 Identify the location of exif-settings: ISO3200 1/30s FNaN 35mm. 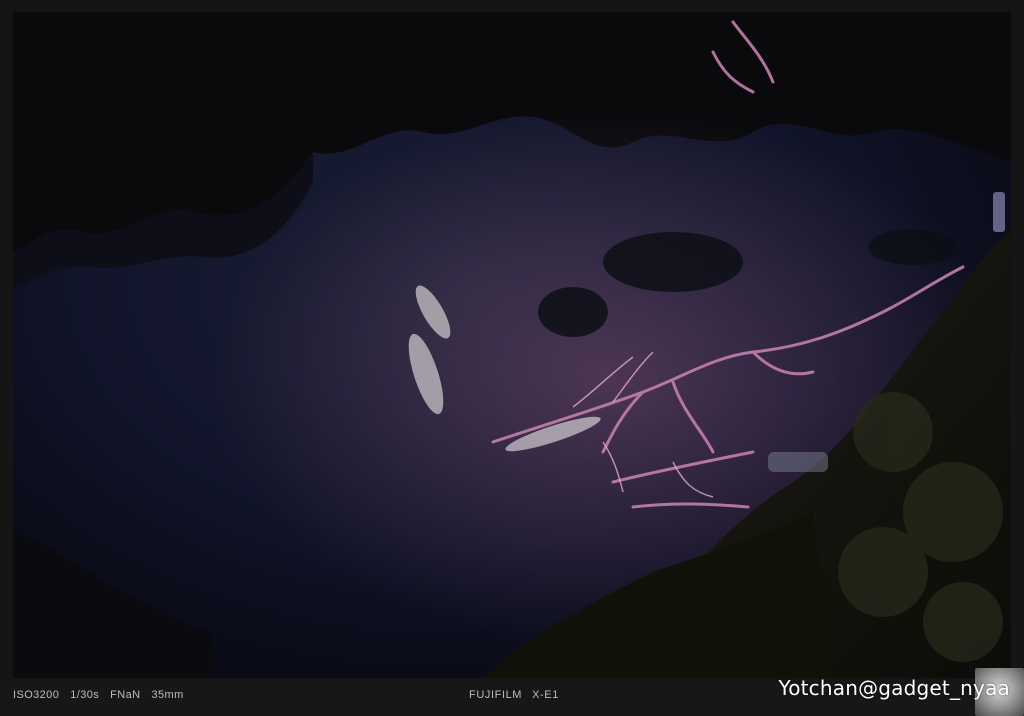
(98, 695).